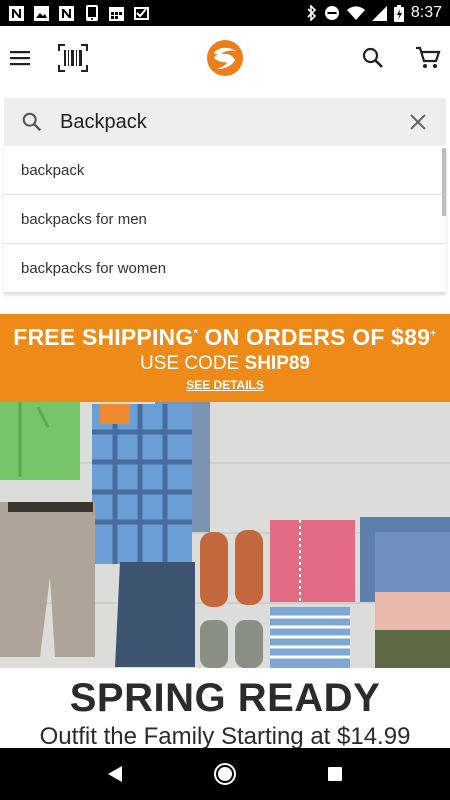 Image resolution: width=450 pixels, height=800 pixels. What do you see at coordinates (433, 333) in the screenshot?
I see `promo-plus: +` at bounding box center [433, 333].